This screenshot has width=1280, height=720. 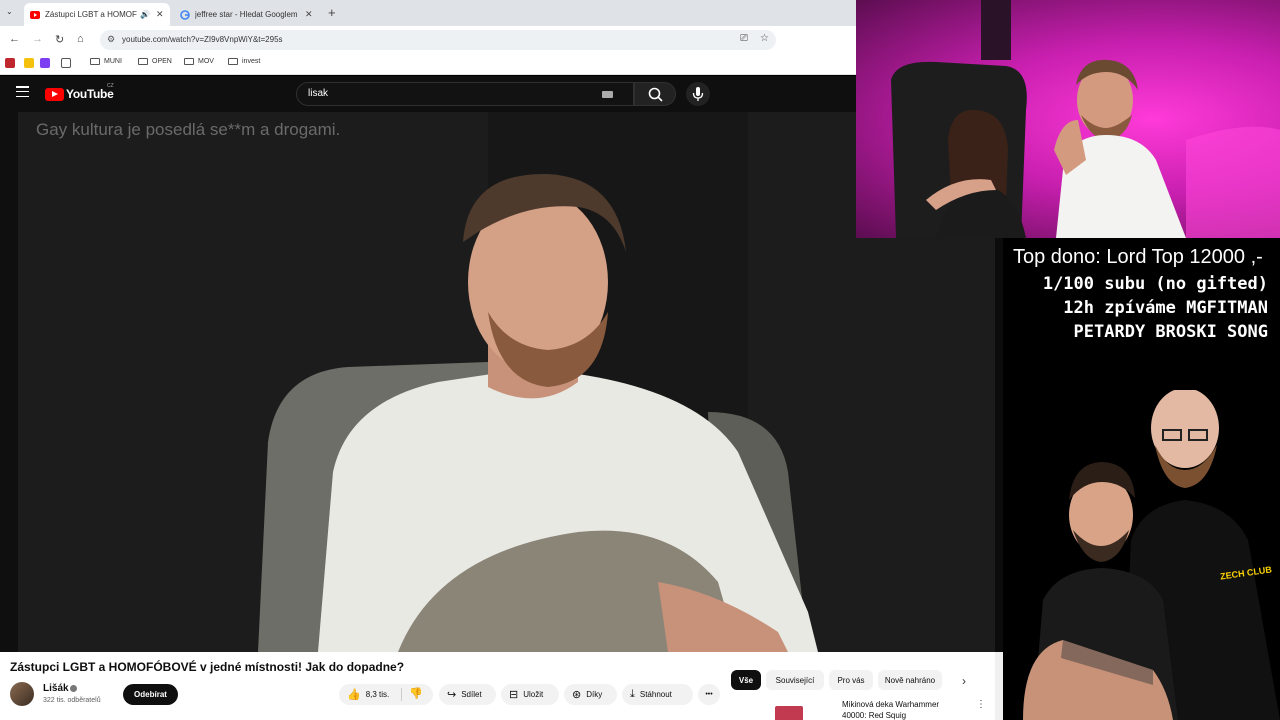 What do you see at coordinates (91, 14) in the screenshot?
I see `tab-title: Zástupci LGBT a HOMOFÓBOVÉ` at bounding box center [91, 14].